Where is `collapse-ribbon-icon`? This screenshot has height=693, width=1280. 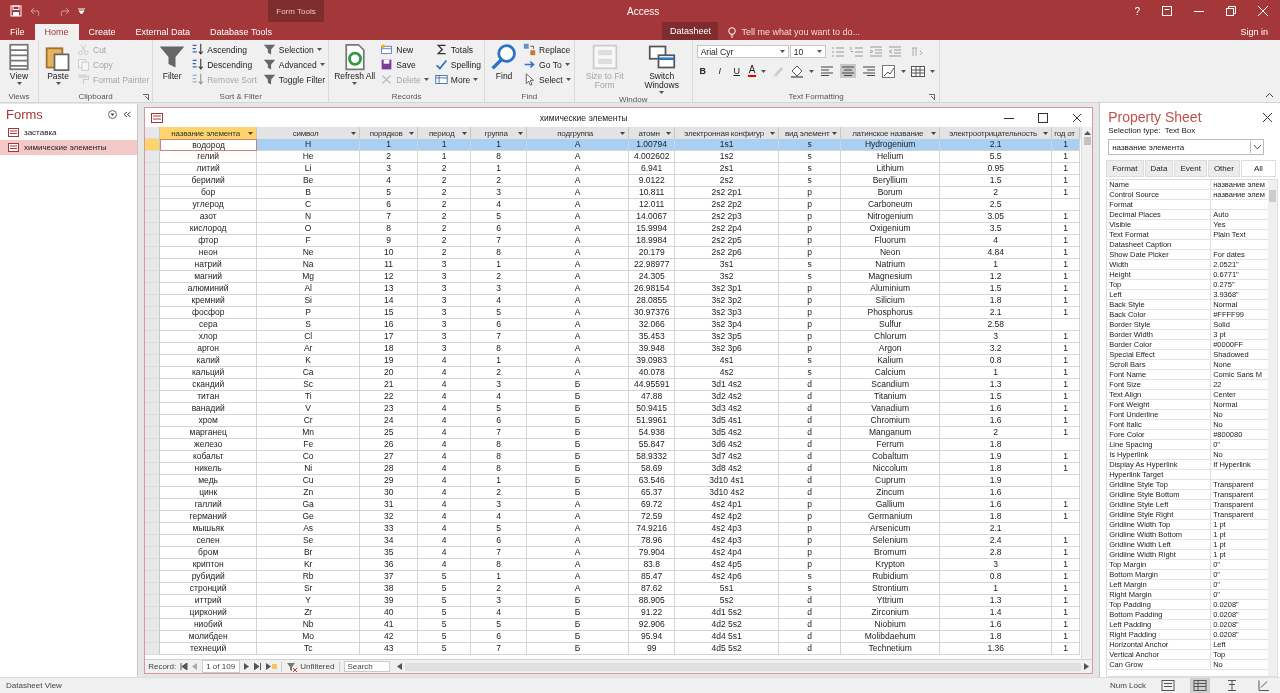 collapse-ribbon-icon is located at coordinates (1269, 95).